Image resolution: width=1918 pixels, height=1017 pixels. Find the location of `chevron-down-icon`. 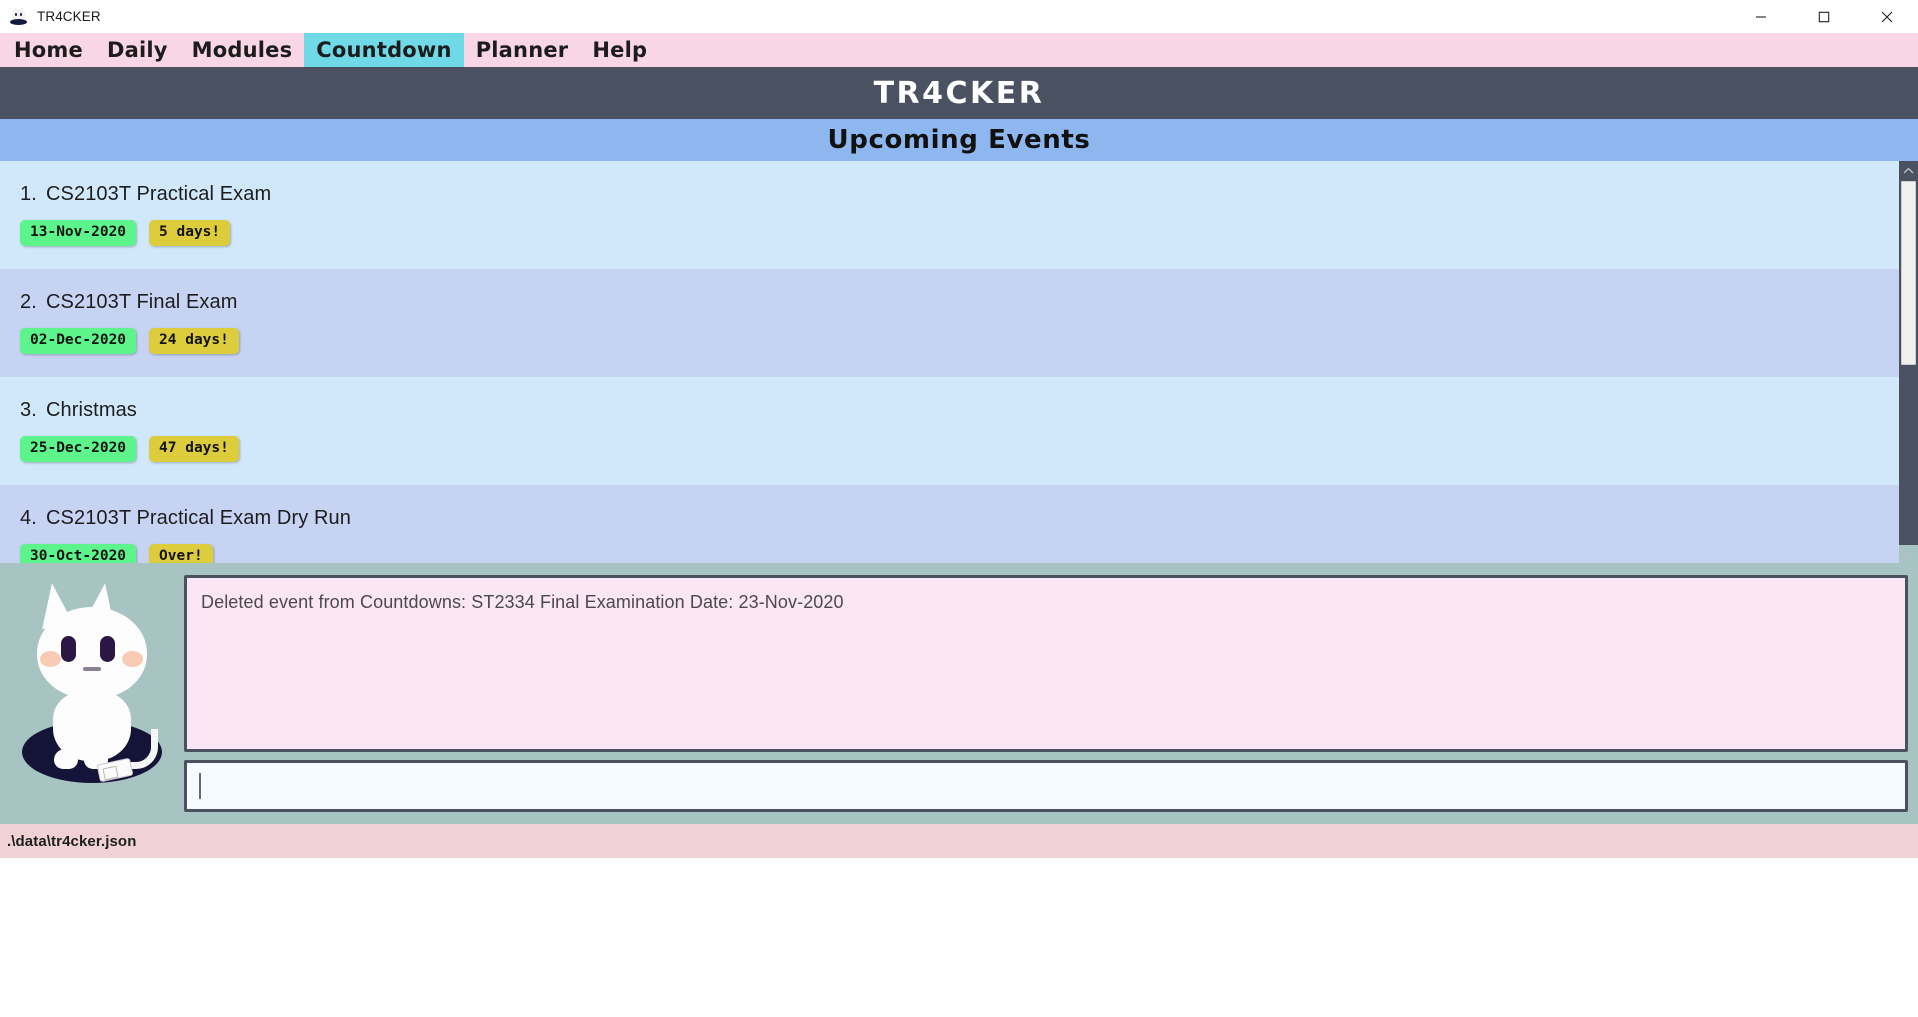

chevron-down-icon is located at coordinates (1908, 554).